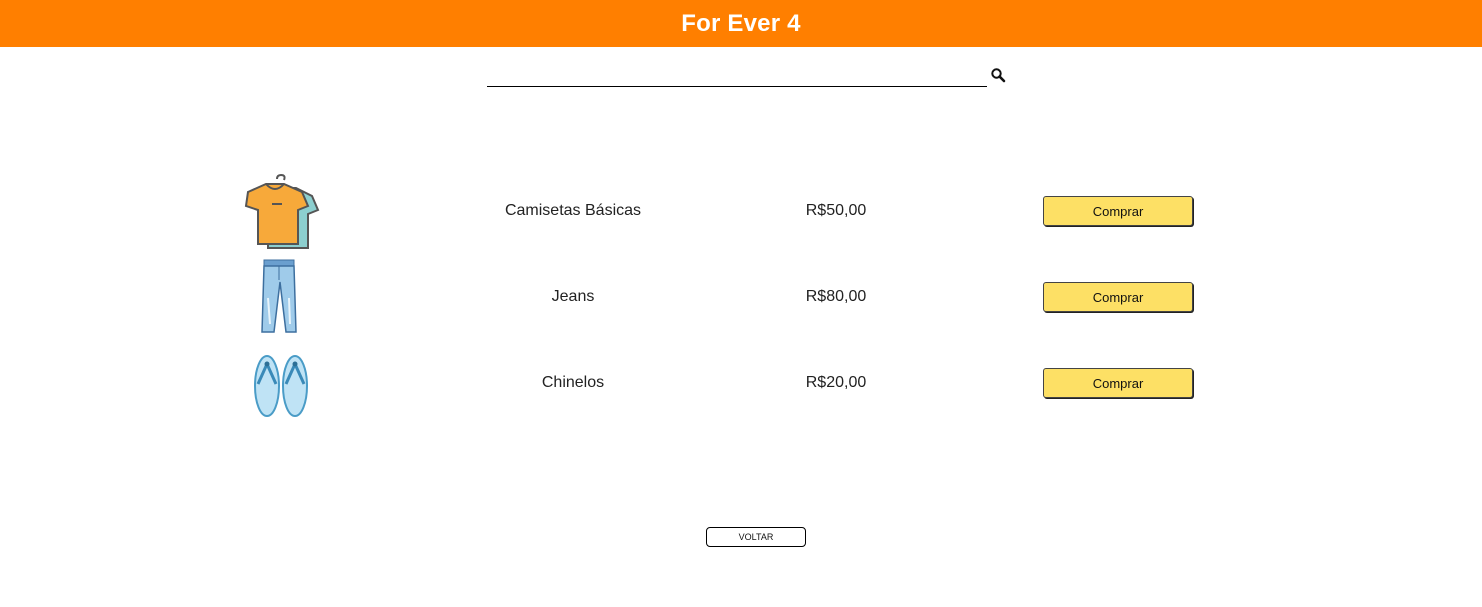  What do you see at coordinates (573, 210) in the screenshot?
I see `product-name: Camisetas Básicas` at bounding box center [573, 210].